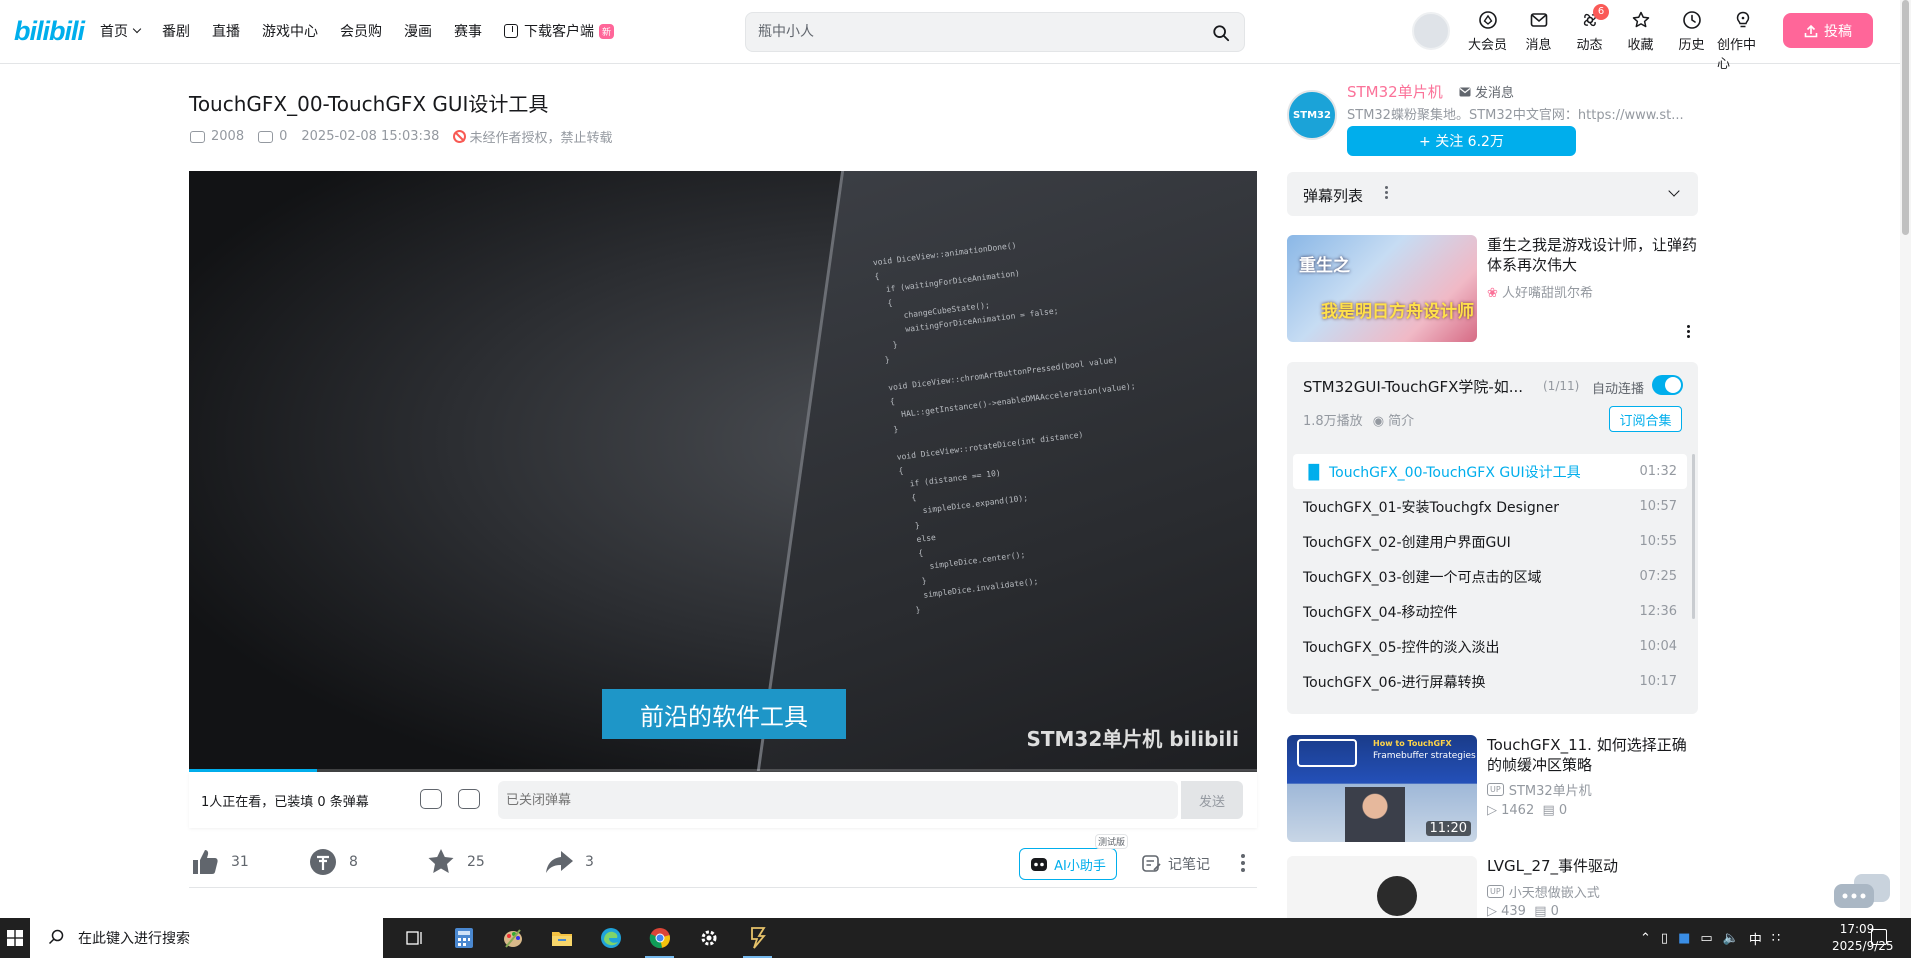 The image size is (1911, 958). What do you see at coordinates (1490, 681) in the screenshot?
I see `episode-item: TouchGFX_06-进行屏幕转换 10:17` at bounding box center [1490, 681].